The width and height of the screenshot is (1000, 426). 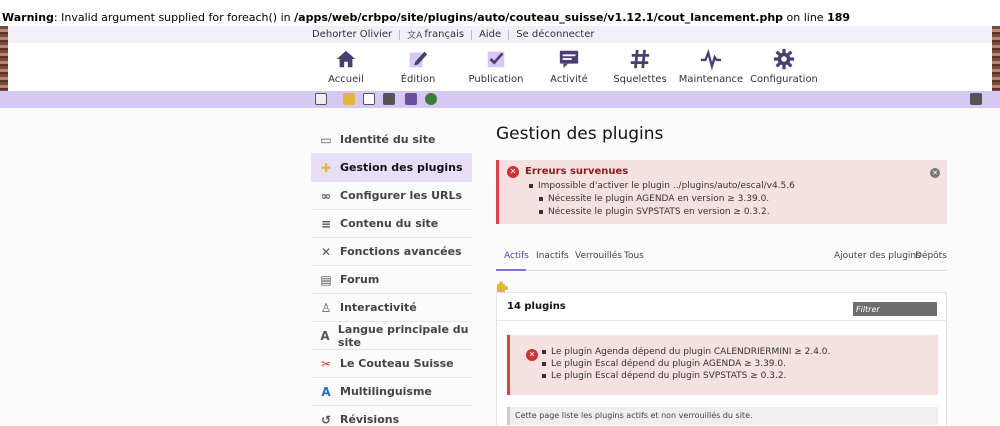 What do you see at coordinates (346, 59) in the screenshot?
I see `home-icon` at bounding box center [346, 59].